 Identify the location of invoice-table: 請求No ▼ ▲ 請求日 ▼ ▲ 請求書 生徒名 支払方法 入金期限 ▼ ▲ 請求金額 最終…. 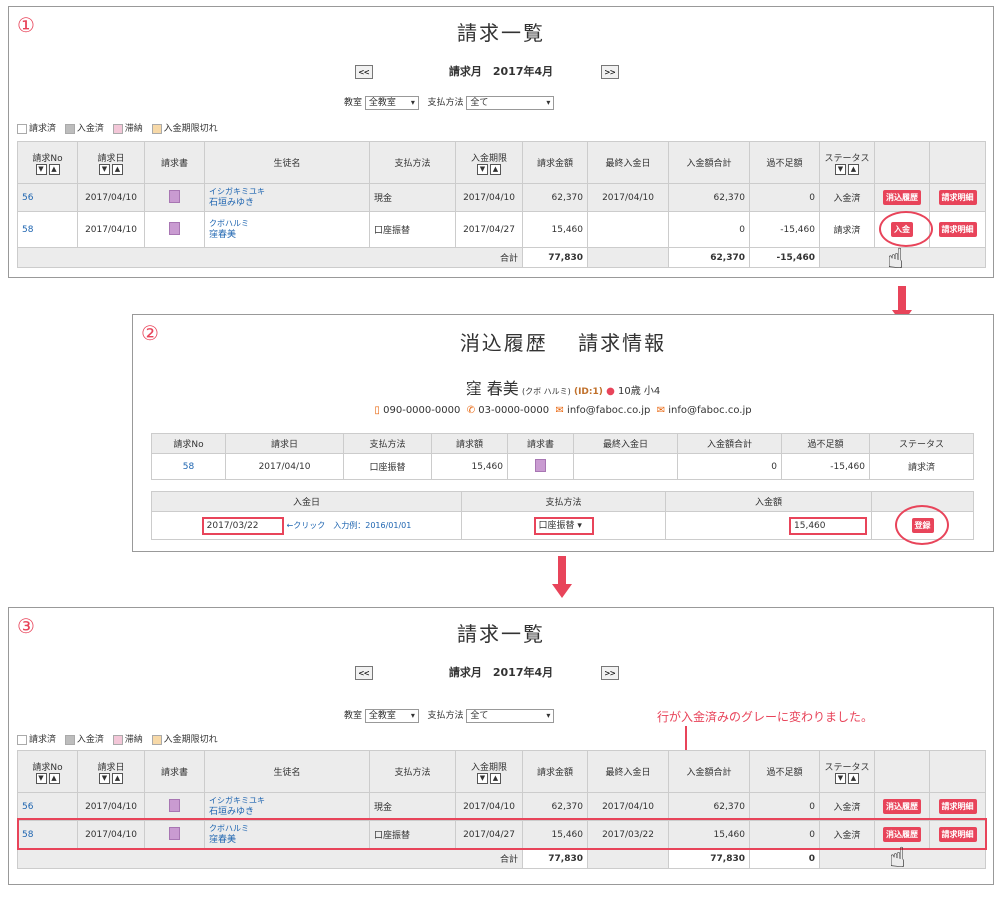
(501, 204).